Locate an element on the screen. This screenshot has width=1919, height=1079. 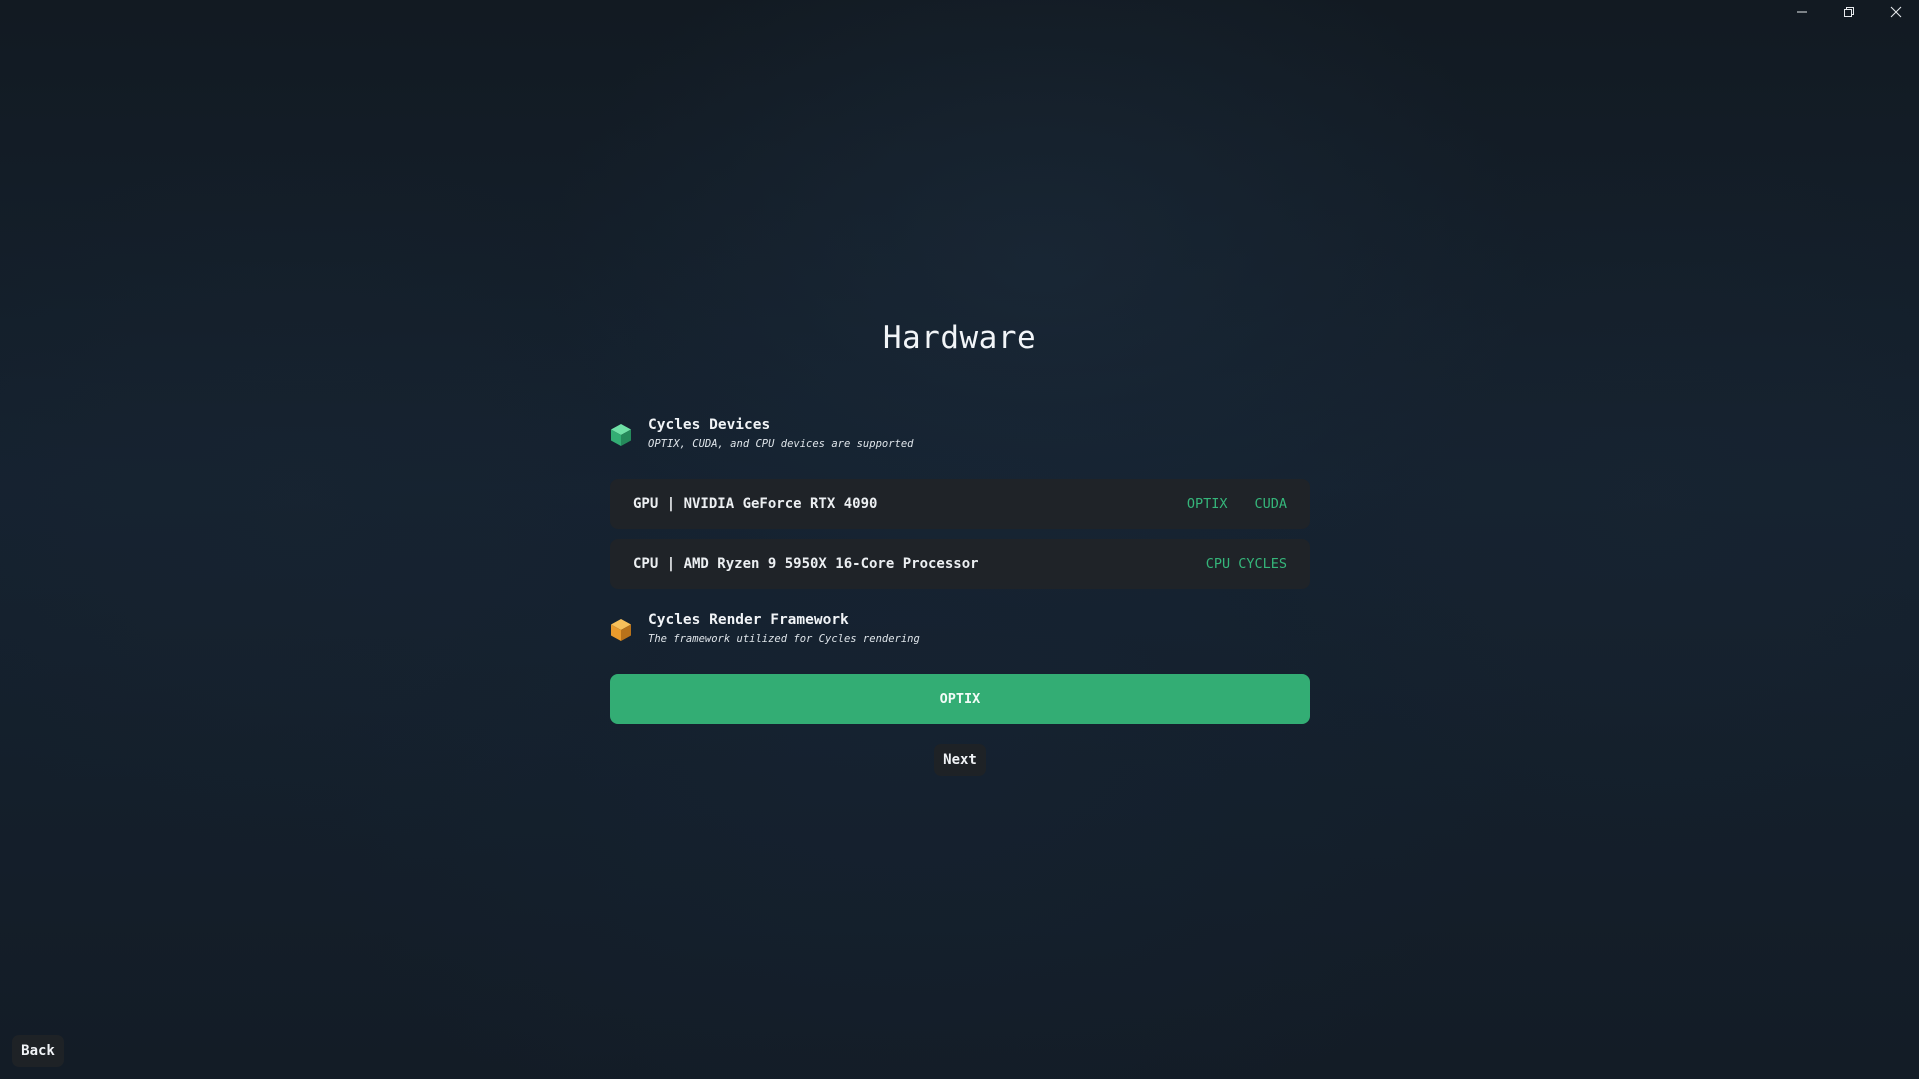
minimize-icon is located at coordinates (1801, 12).